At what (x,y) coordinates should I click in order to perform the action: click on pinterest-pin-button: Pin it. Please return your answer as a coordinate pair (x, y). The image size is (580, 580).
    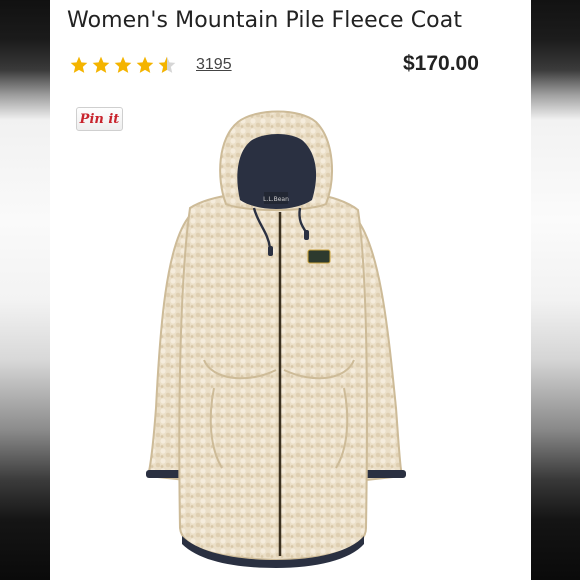
    Looking at the image, I should click on (99, 119).